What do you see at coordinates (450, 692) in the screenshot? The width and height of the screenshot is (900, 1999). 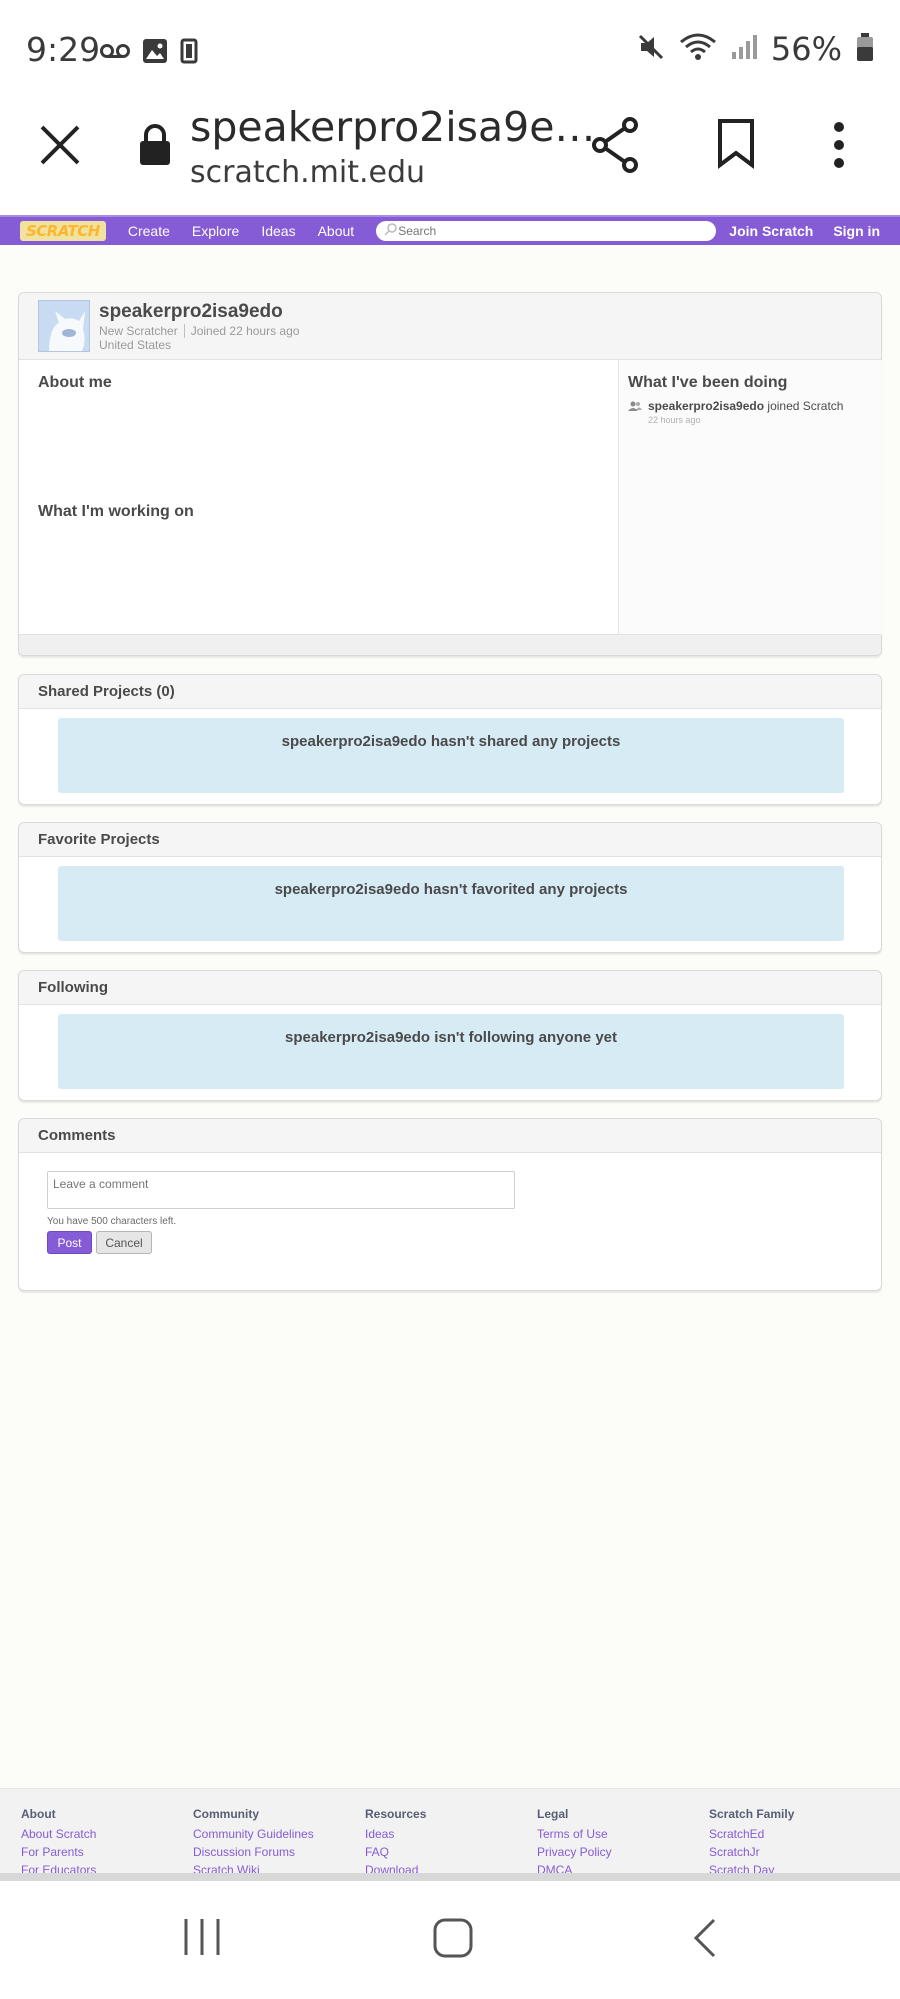 I see `shared-projects-heading: Shared Projects (0)` at bounding box center [450, 692].